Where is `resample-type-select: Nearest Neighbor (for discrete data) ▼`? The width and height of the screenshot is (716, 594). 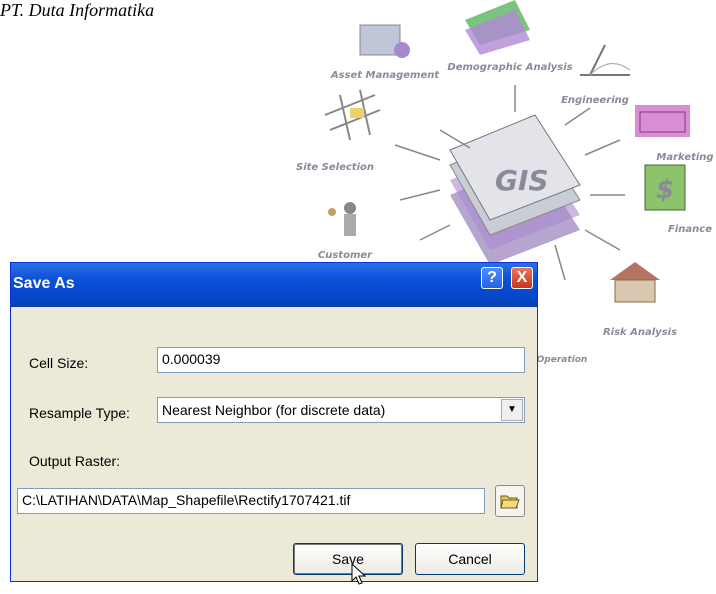 resample-type-select: Nearest Neighbor (for discrete data) ▼ is located at coordinates (341, 410).